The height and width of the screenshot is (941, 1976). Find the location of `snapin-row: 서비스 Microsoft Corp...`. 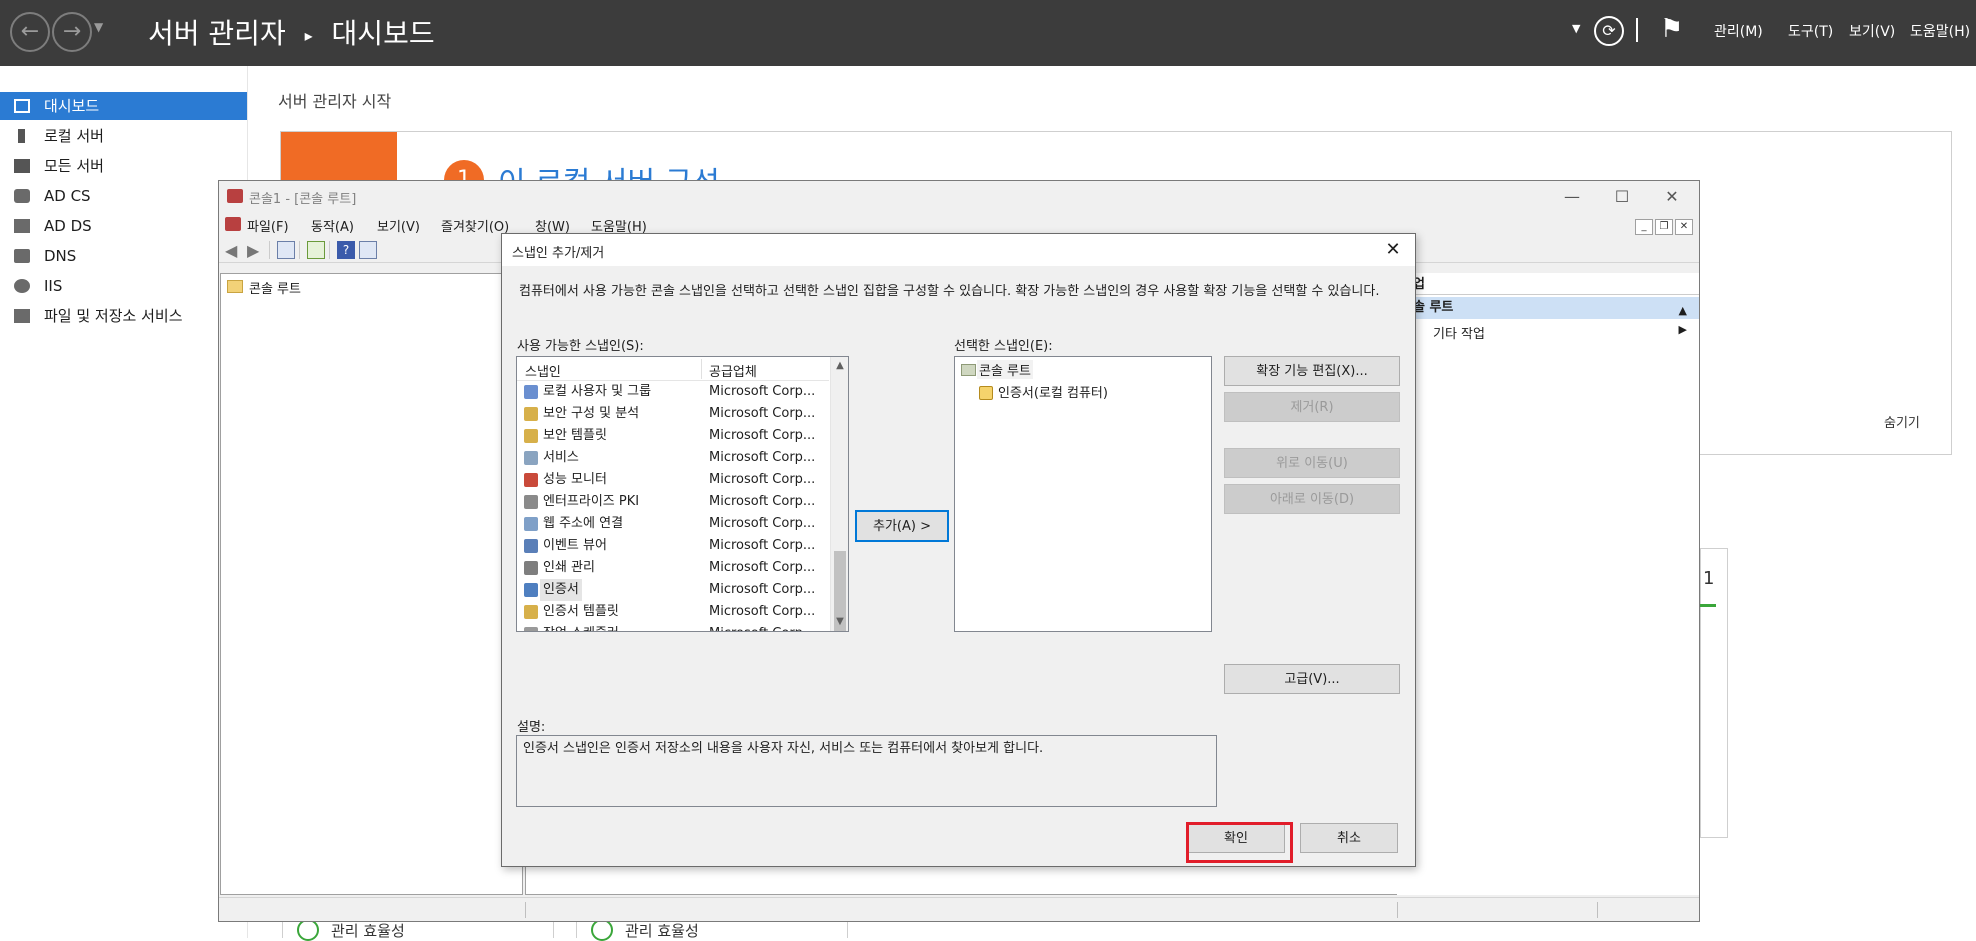

snapin-row: 서비스 Microsoft Corp... is located at coordinates (673, 458).